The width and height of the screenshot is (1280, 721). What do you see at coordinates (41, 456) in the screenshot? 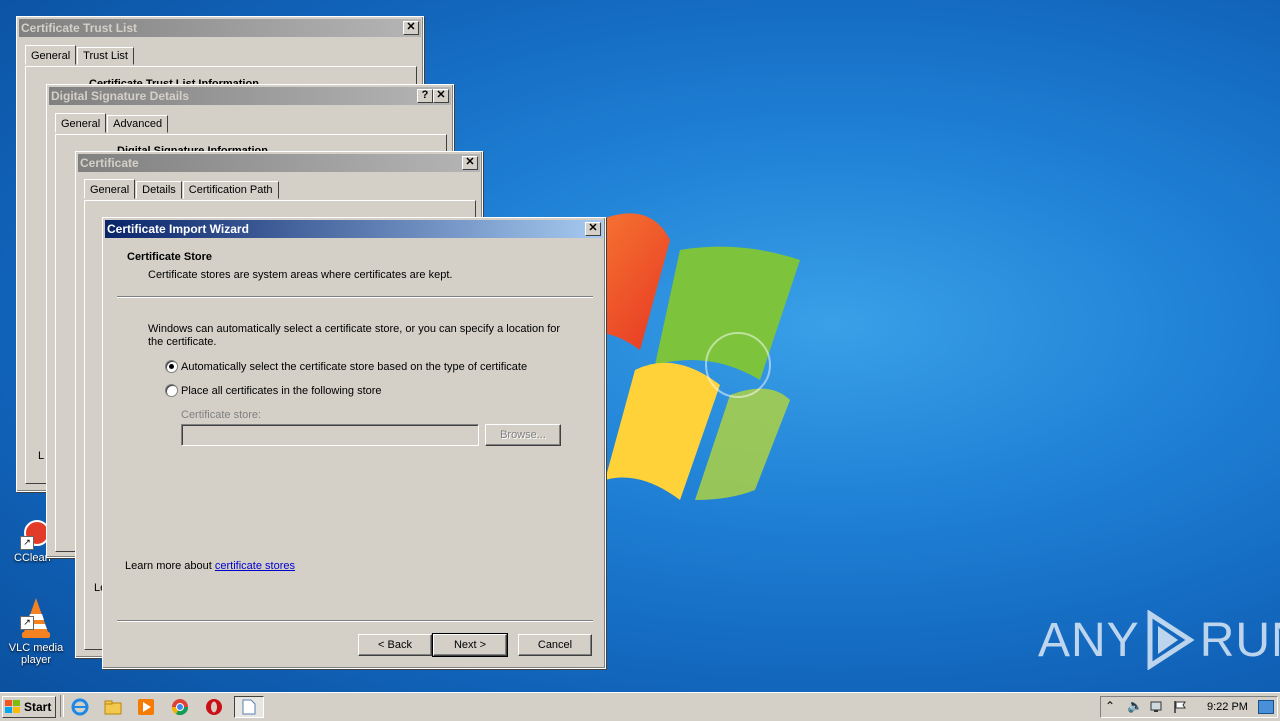
I see `ctl-partial-text: L` at bounding box center [41, 456].